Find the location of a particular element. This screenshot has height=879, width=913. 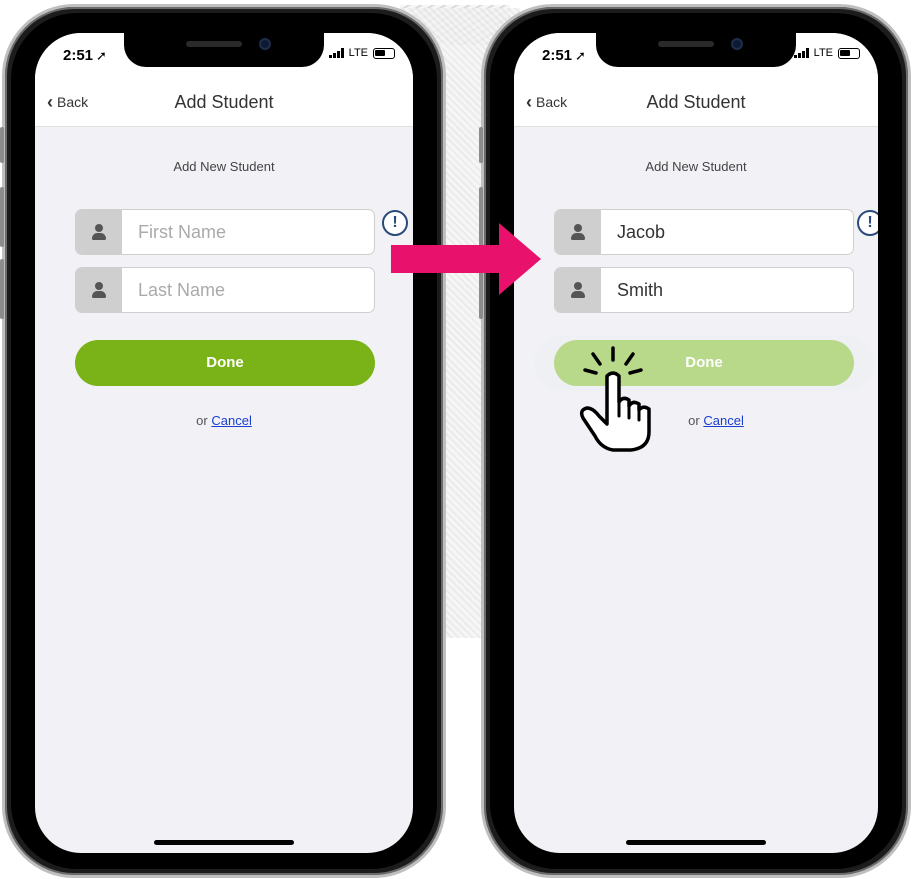

first-name-value: Jacob is located at coordinates (641, 231).